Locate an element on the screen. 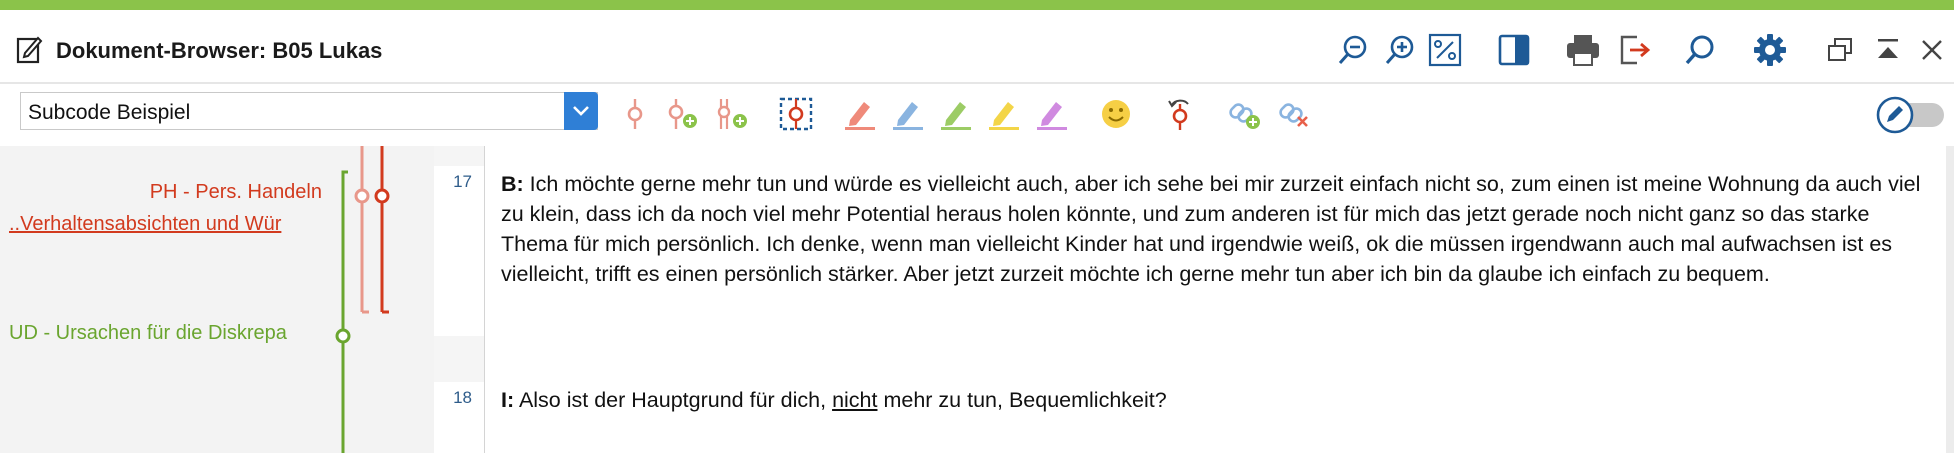 The image size is (1954, 453). settings-gear-icon is located at coordinates (1770, 50).